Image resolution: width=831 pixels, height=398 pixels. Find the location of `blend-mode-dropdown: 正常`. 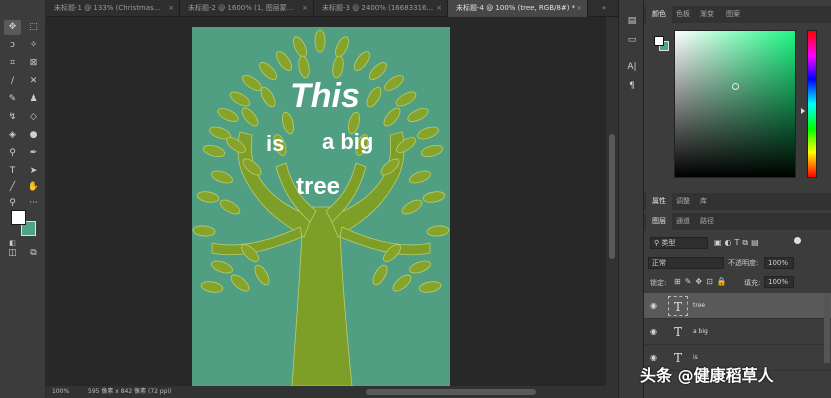

blend-mode-dropdown: 正常 is located at coordinates (686, 263).